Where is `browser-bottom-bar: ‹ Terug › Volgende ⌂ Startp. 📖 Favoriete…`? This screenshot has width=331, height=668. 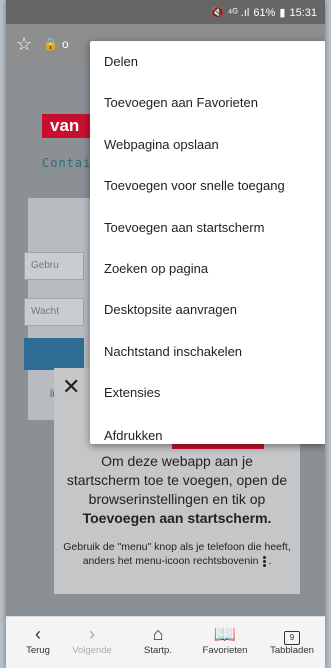
browser-bottom-bar: ‹ Terug › Volgende ⌂ Startp. 📖 Favoriete… is located at coordinates (165, 642).